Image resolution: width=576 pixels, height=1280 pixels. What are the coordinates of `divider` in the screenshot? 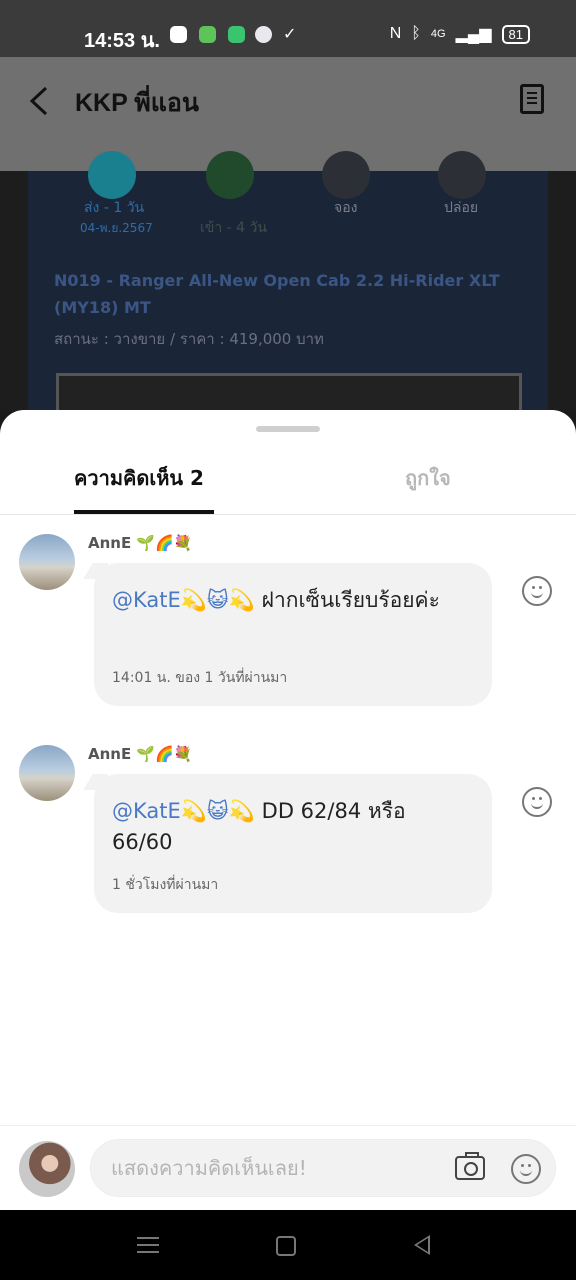 It's located at (288, 514).